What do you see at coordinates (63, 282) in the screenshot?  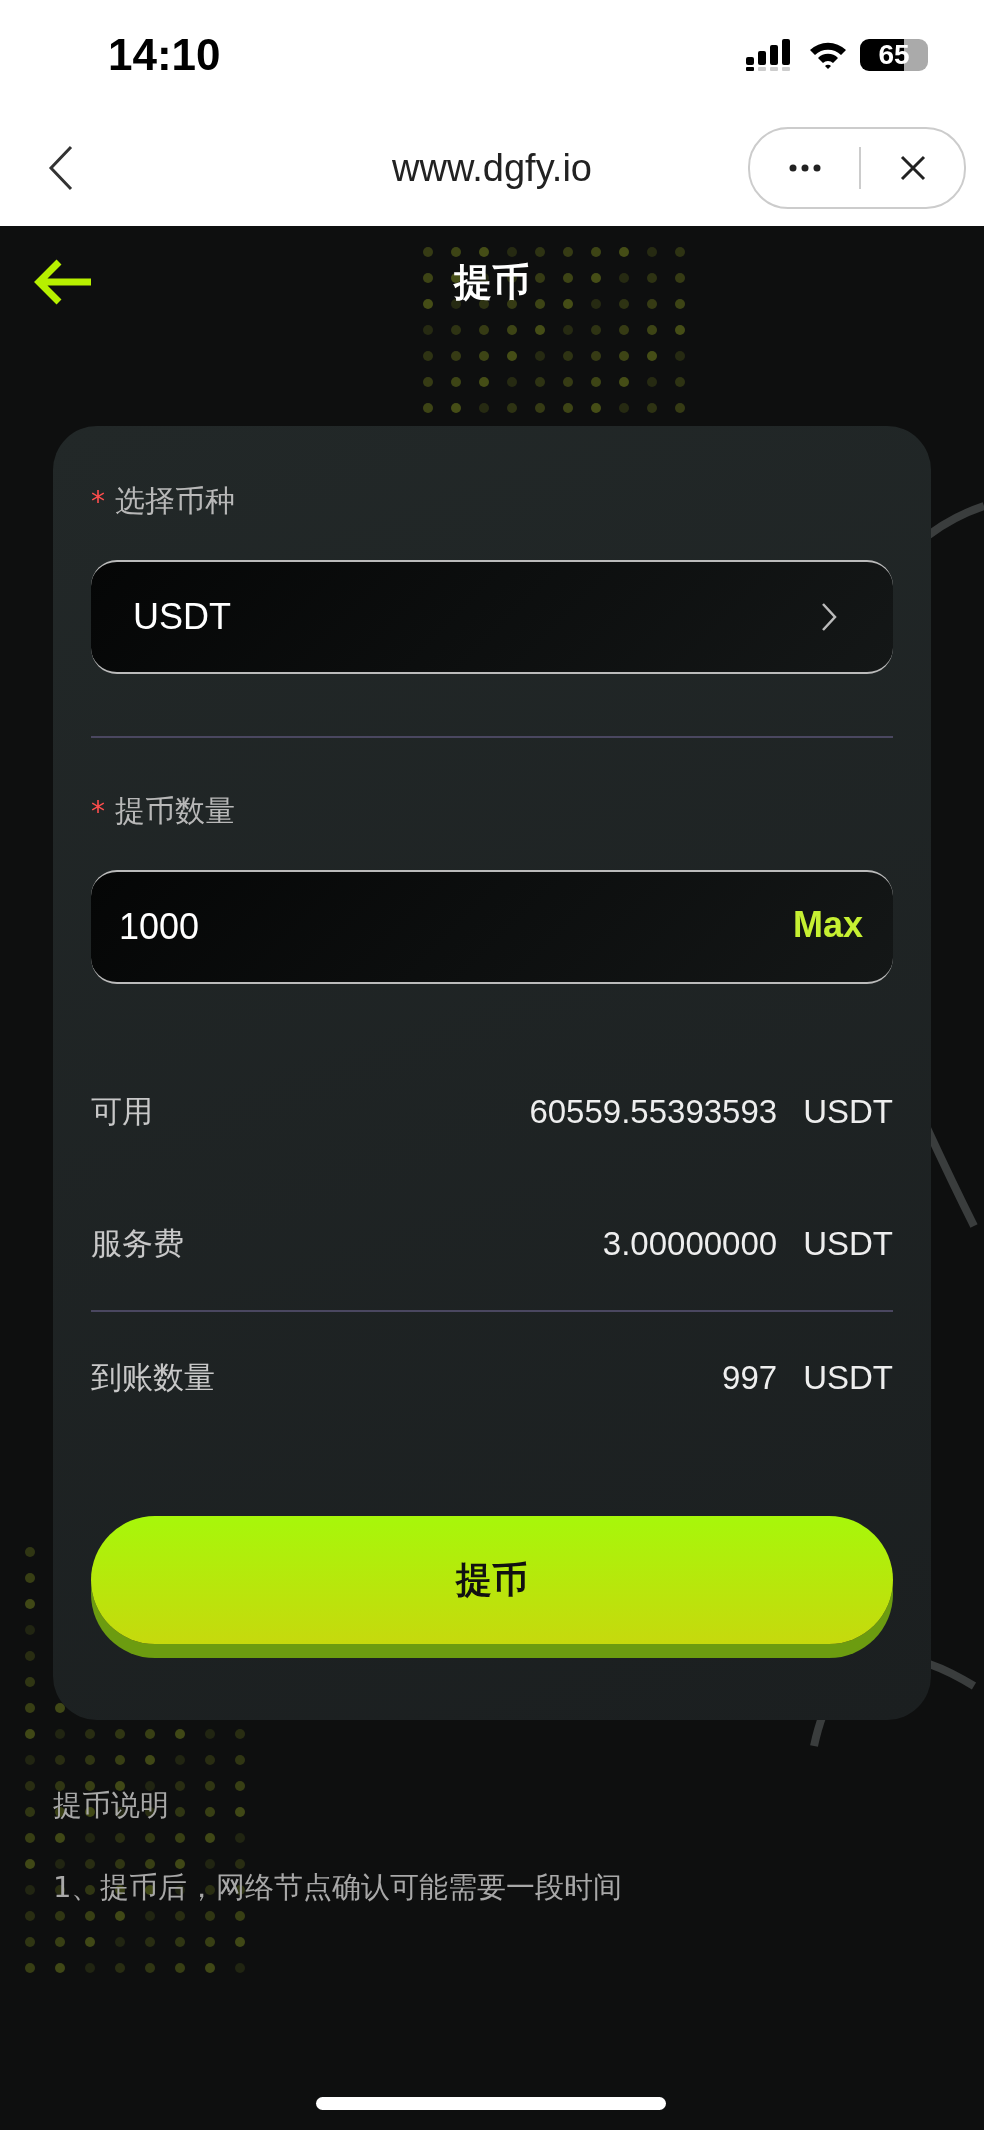 I see `back-arrow-icon` at bounding box center [63, 282].